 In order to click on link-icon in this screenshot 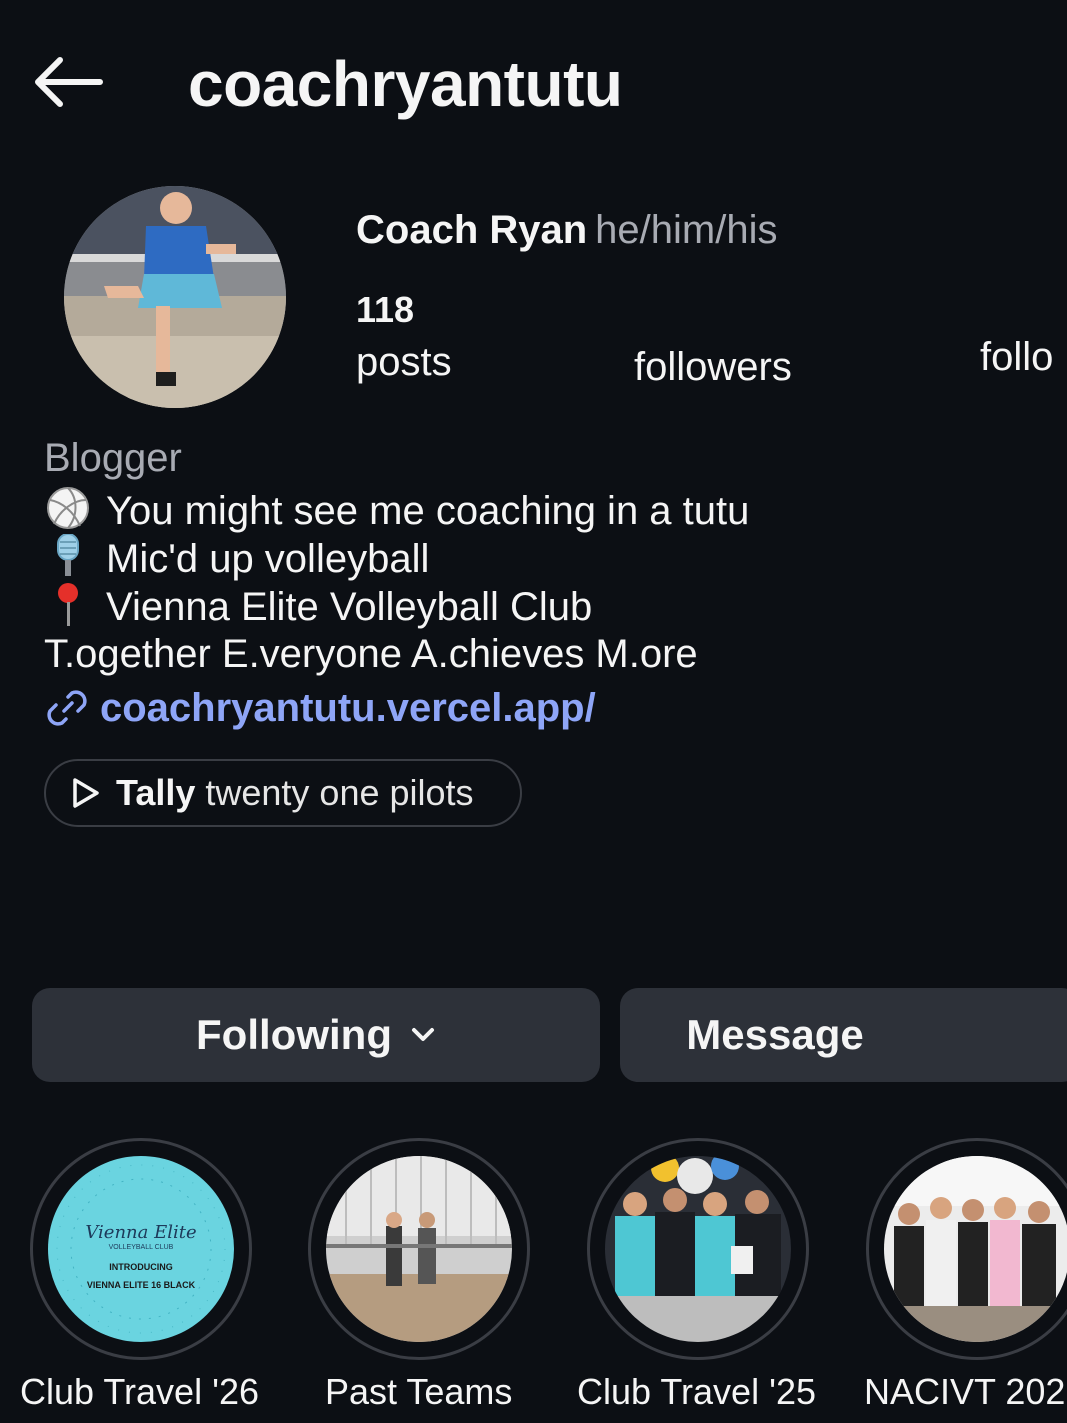, I will do `click(67, 708)`.